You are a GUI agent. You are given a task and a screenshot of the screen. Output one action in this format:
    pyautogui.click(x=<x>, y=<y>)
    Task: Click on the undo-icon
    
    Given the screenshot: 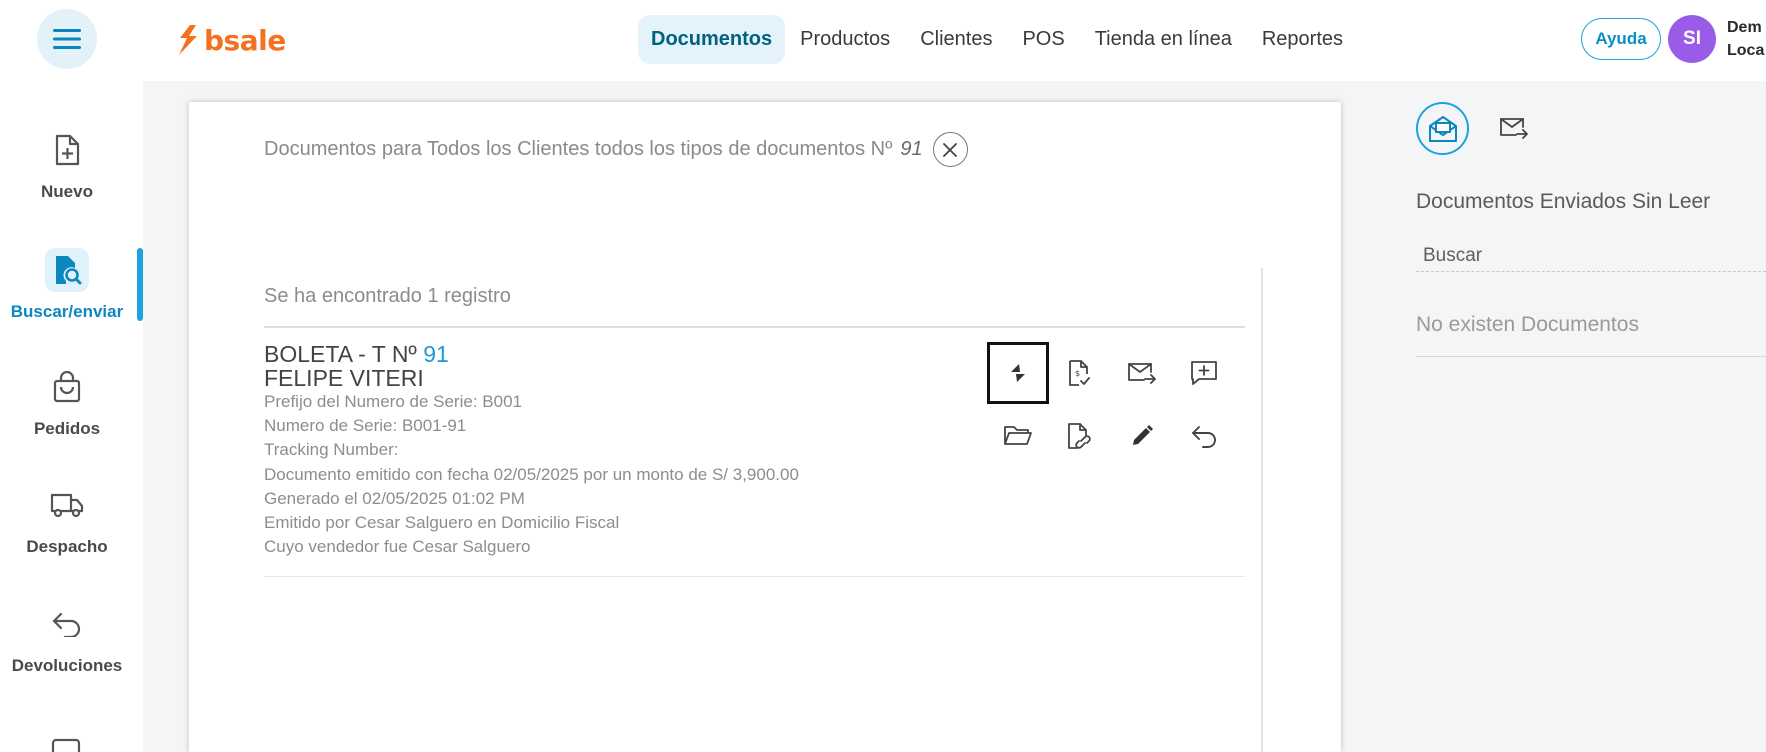 What is the action you would take?
    pyautogui.click(x=1204, y=437)
    